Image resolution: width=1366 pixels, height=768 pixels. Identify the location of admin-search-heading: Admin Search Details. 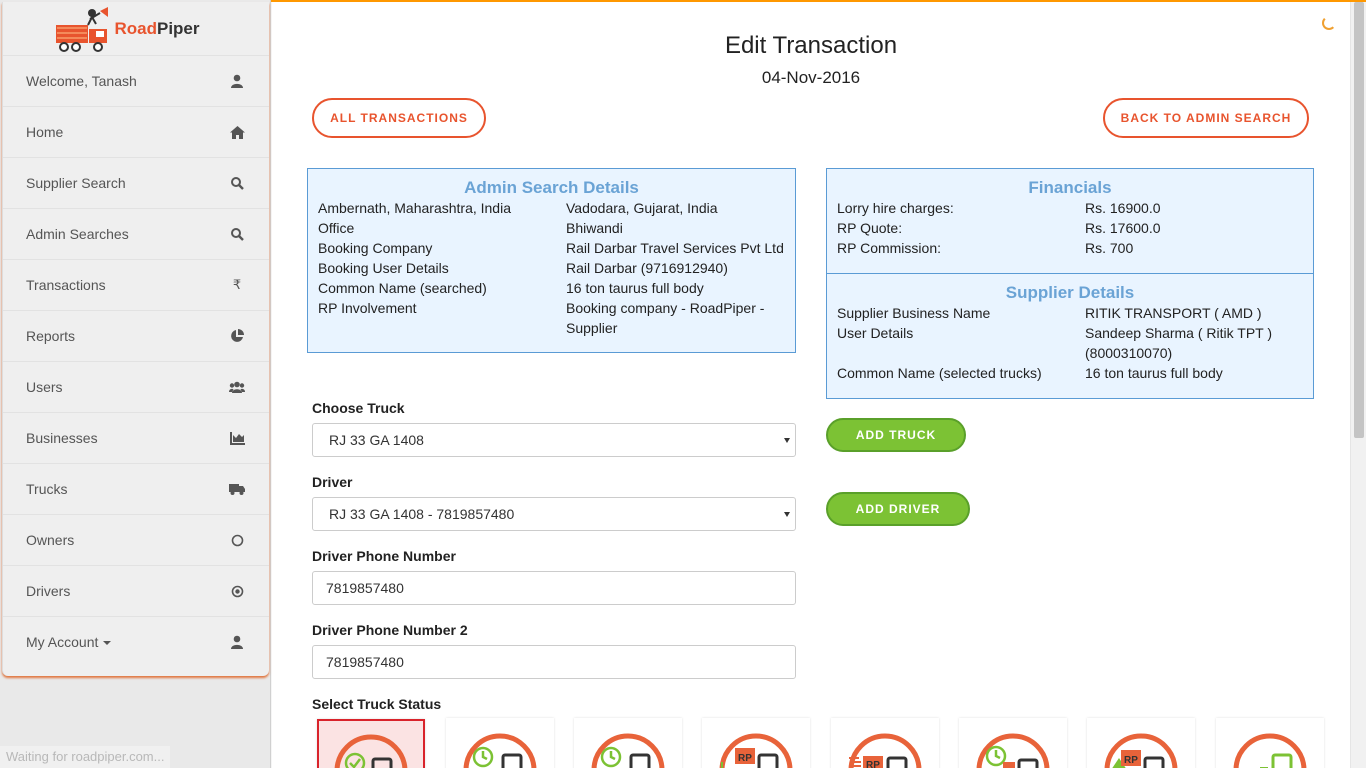
(551, 187).